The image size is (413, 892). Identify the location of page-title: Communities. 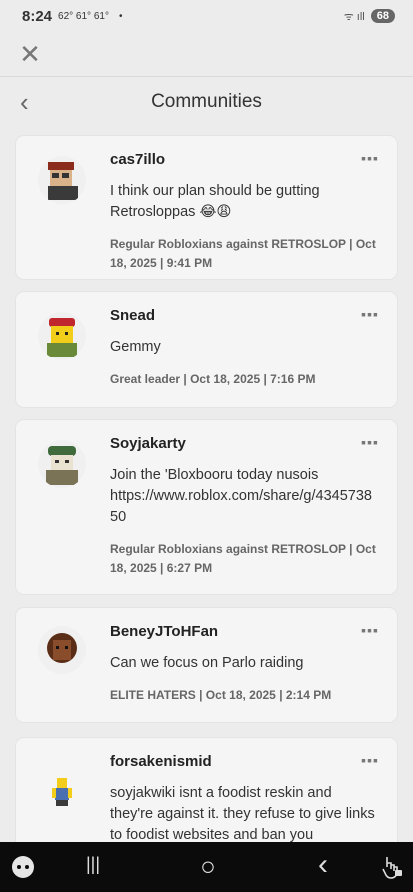
(206, 101).